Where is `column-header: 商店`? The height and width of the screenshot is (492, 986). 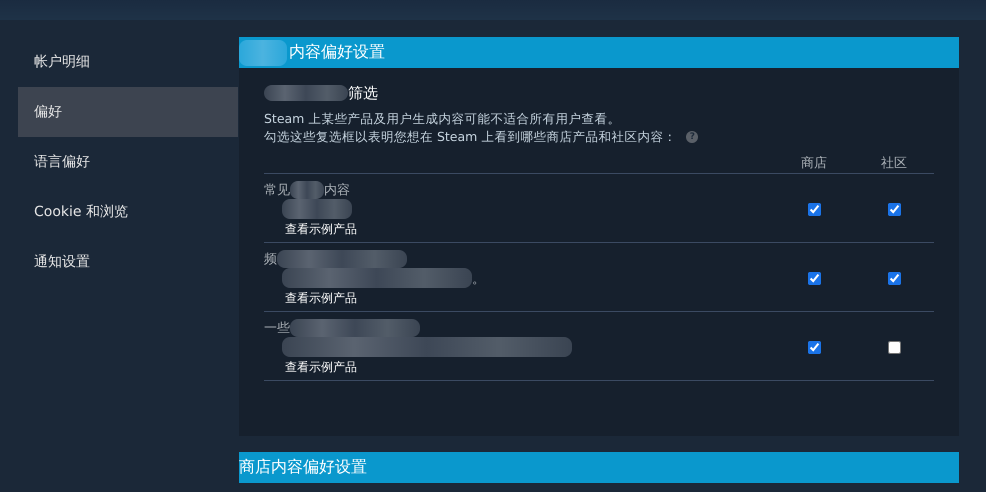 column-header: 商店 is located at coordinates (814, 163).